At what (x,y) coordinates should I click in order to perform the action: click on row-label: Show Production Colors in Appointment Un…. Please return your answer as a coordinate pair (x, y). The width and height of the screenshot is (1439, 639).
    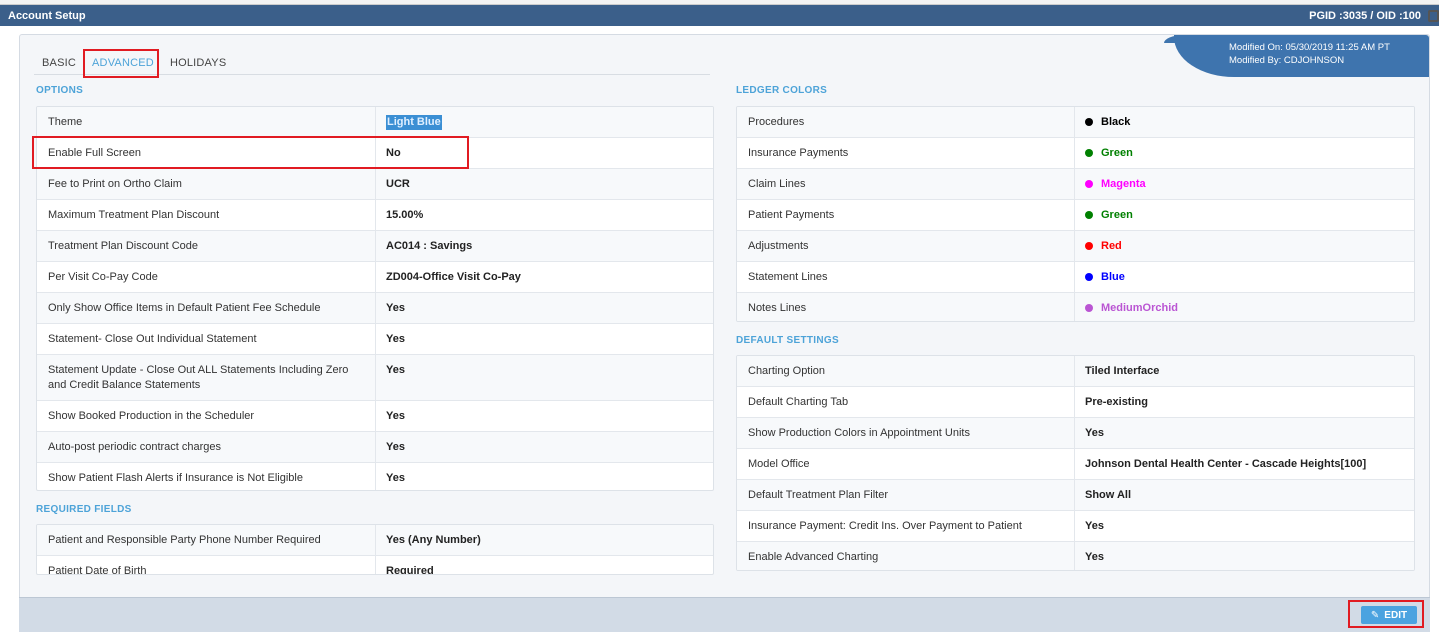
    Looking at the image, I should click on (906, 433).